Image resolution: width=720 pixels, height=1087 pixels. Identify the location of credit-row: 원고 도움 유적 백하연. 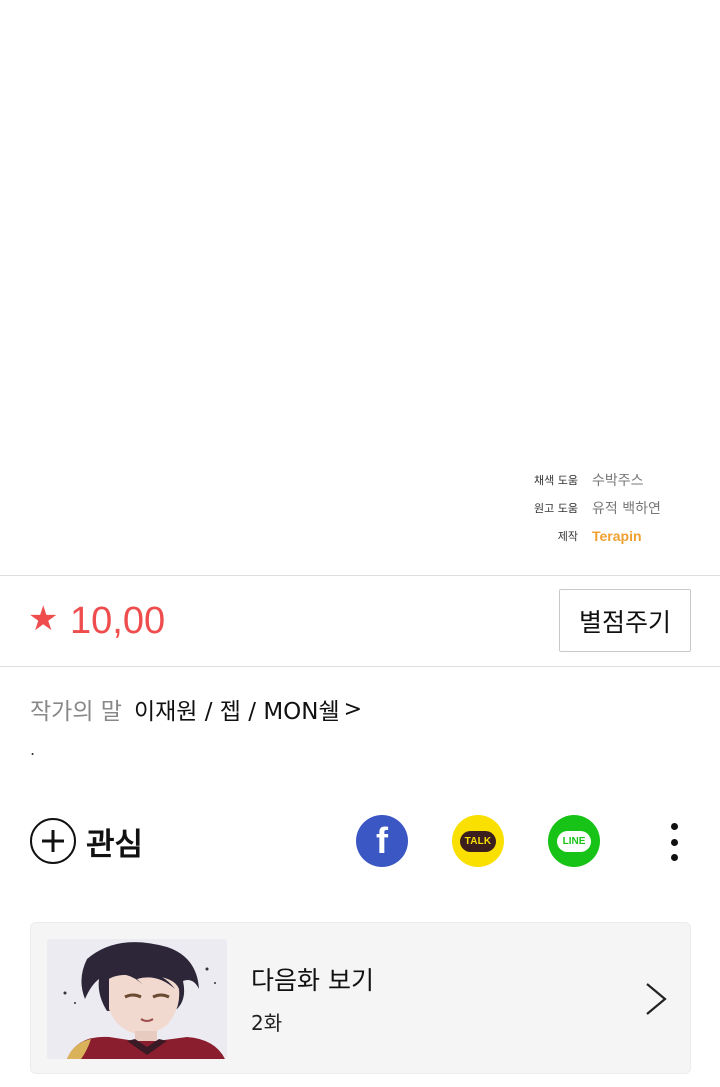
(604, 508).